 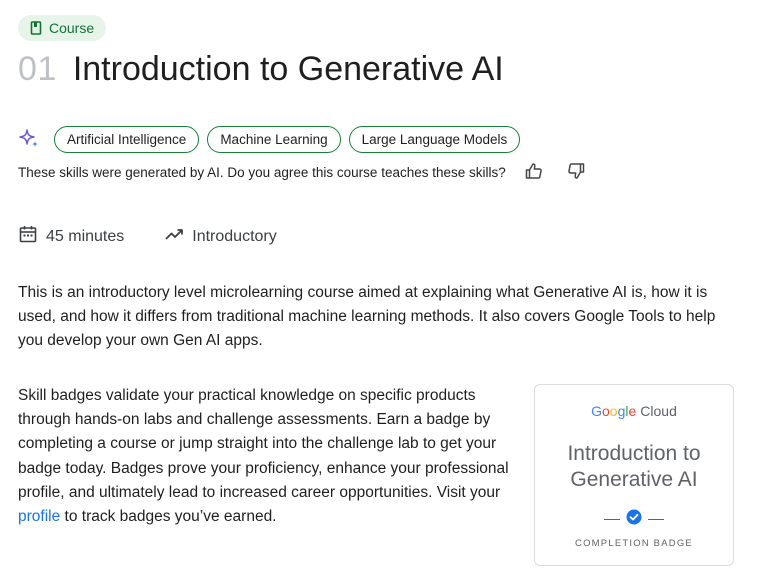 I want to click on badge-title: Introduction to Generative AI, so click(x=634, y=466).